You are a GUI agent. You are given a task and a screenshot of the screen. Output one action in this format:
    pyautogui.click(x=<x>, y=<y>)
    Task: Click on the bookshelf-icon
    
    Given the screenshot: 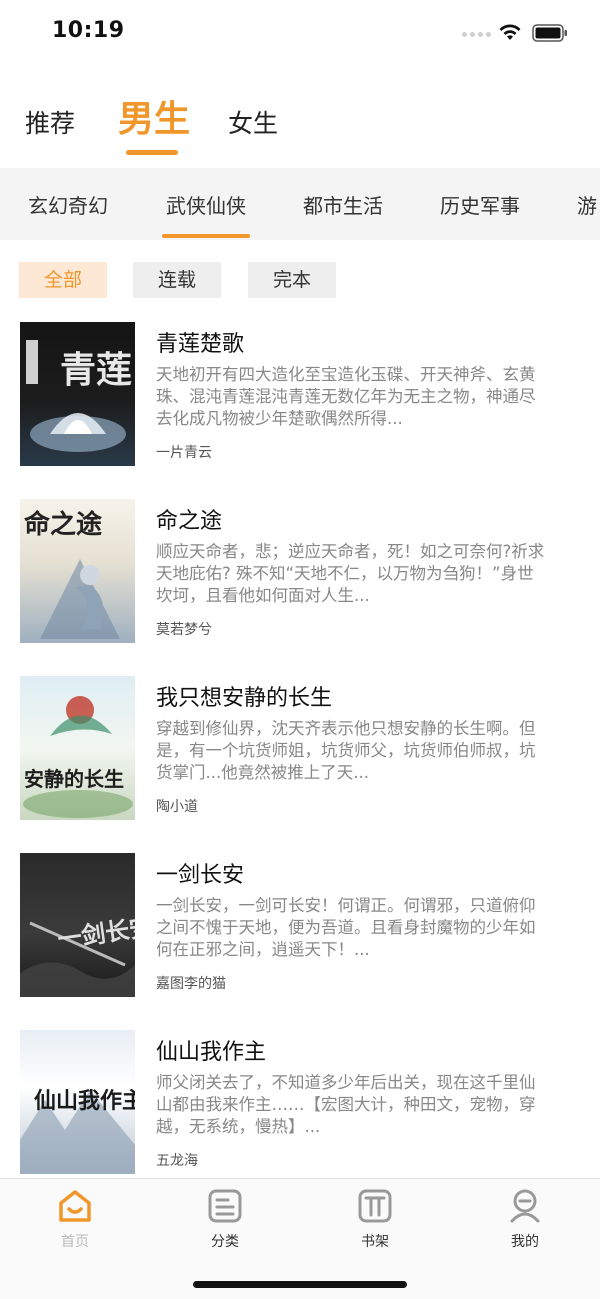 What is the action you would take?
    pyautogui.click(x=375, y=1206)
    